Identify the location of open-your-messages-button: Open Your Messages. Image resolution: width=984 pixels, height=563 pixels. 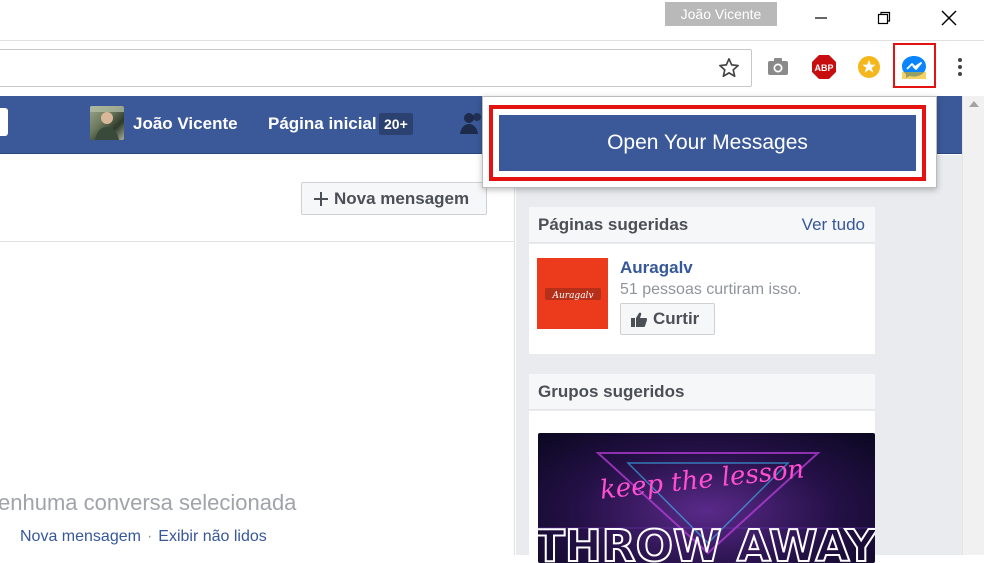
(707, 143).